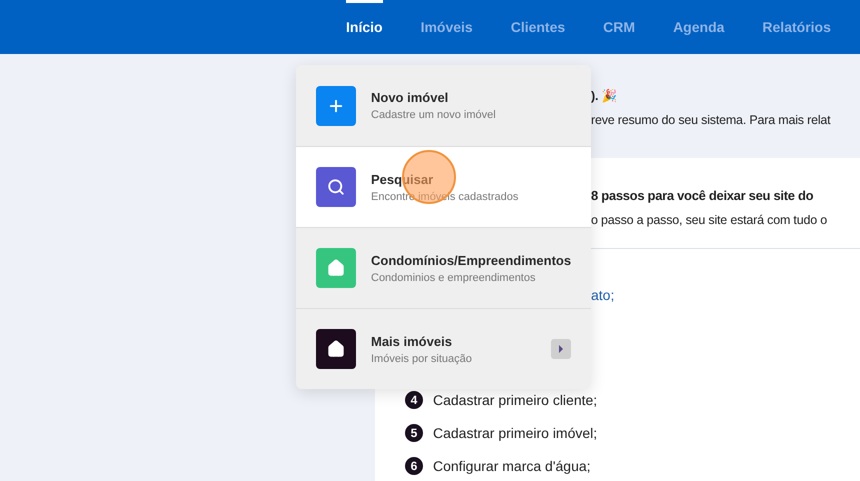 Image resolution: width=860 pixels, height=481 pixels. I want to click on step-text: Cadastrar primeiro cliente;, so click(515, 400).